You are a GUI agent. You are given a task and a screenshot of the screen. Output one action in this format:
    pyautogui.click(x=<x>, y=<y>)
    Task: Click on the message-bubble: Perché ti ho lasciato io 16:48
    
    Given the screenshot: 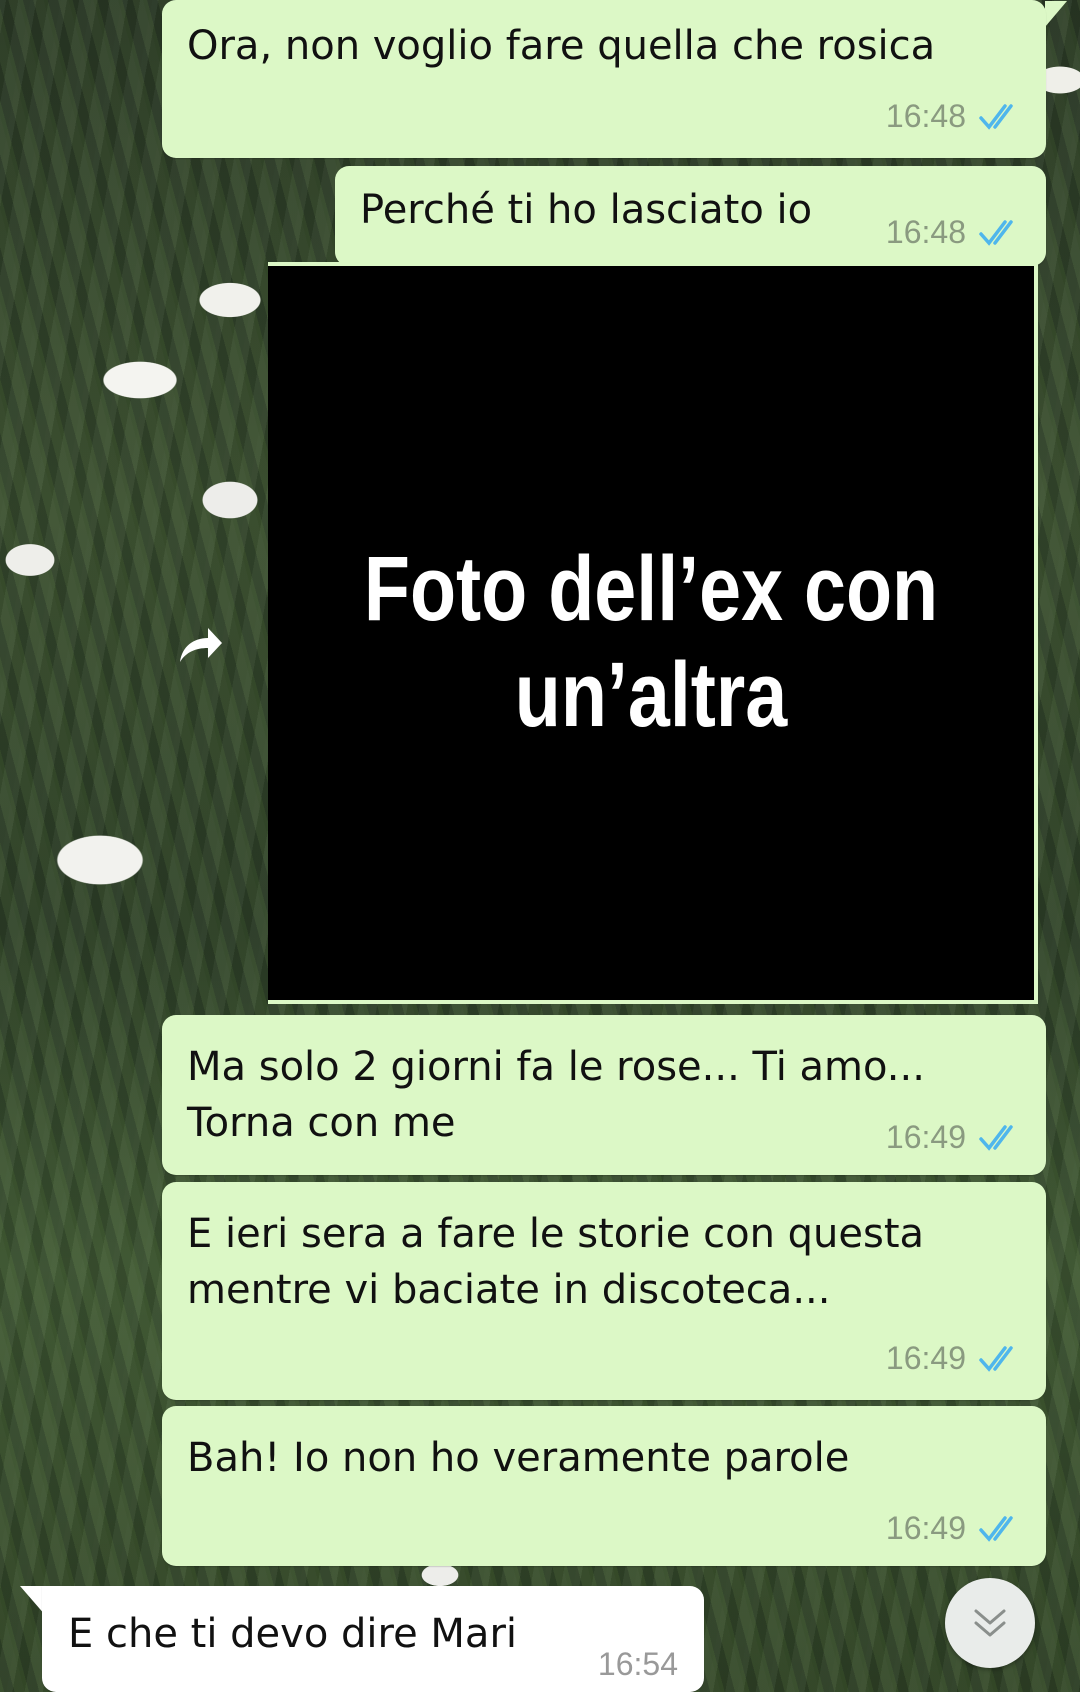 What is the action you would take?
    pyautogui.click(x=690, y=216)
    